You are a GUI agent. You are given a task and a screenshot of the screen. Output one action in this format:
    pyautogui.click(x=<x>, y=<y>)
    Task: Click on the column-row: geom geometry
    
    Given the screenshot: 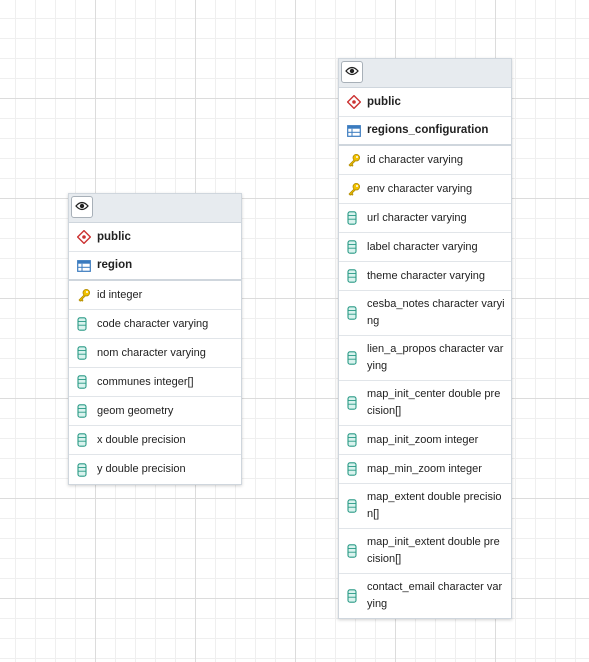 What is the action you would take?
    pyautogui.click(x=155, y=411)
    